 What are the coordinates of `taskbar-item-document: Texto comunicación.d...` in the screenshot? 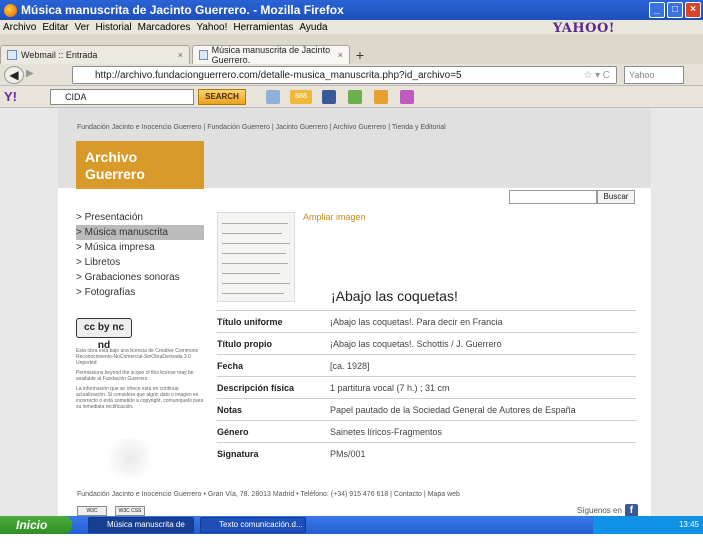 It's located at (253, 525).